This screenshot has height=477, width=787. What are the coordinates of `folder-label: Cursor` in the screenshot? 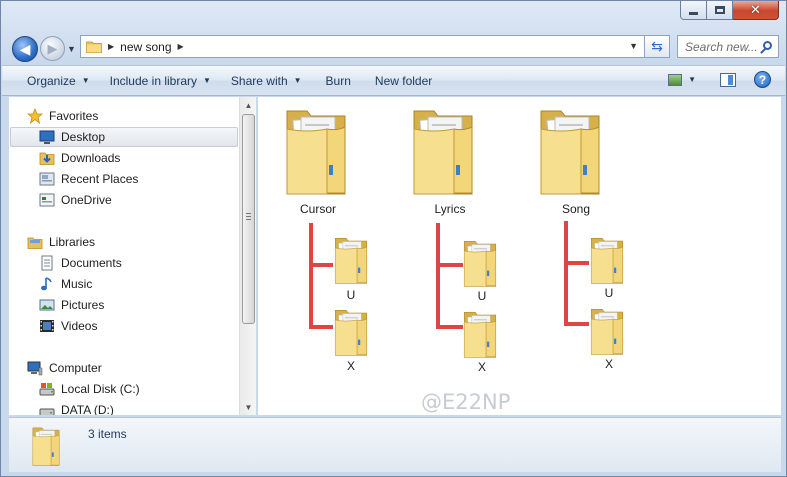 It's located at (317, 209).